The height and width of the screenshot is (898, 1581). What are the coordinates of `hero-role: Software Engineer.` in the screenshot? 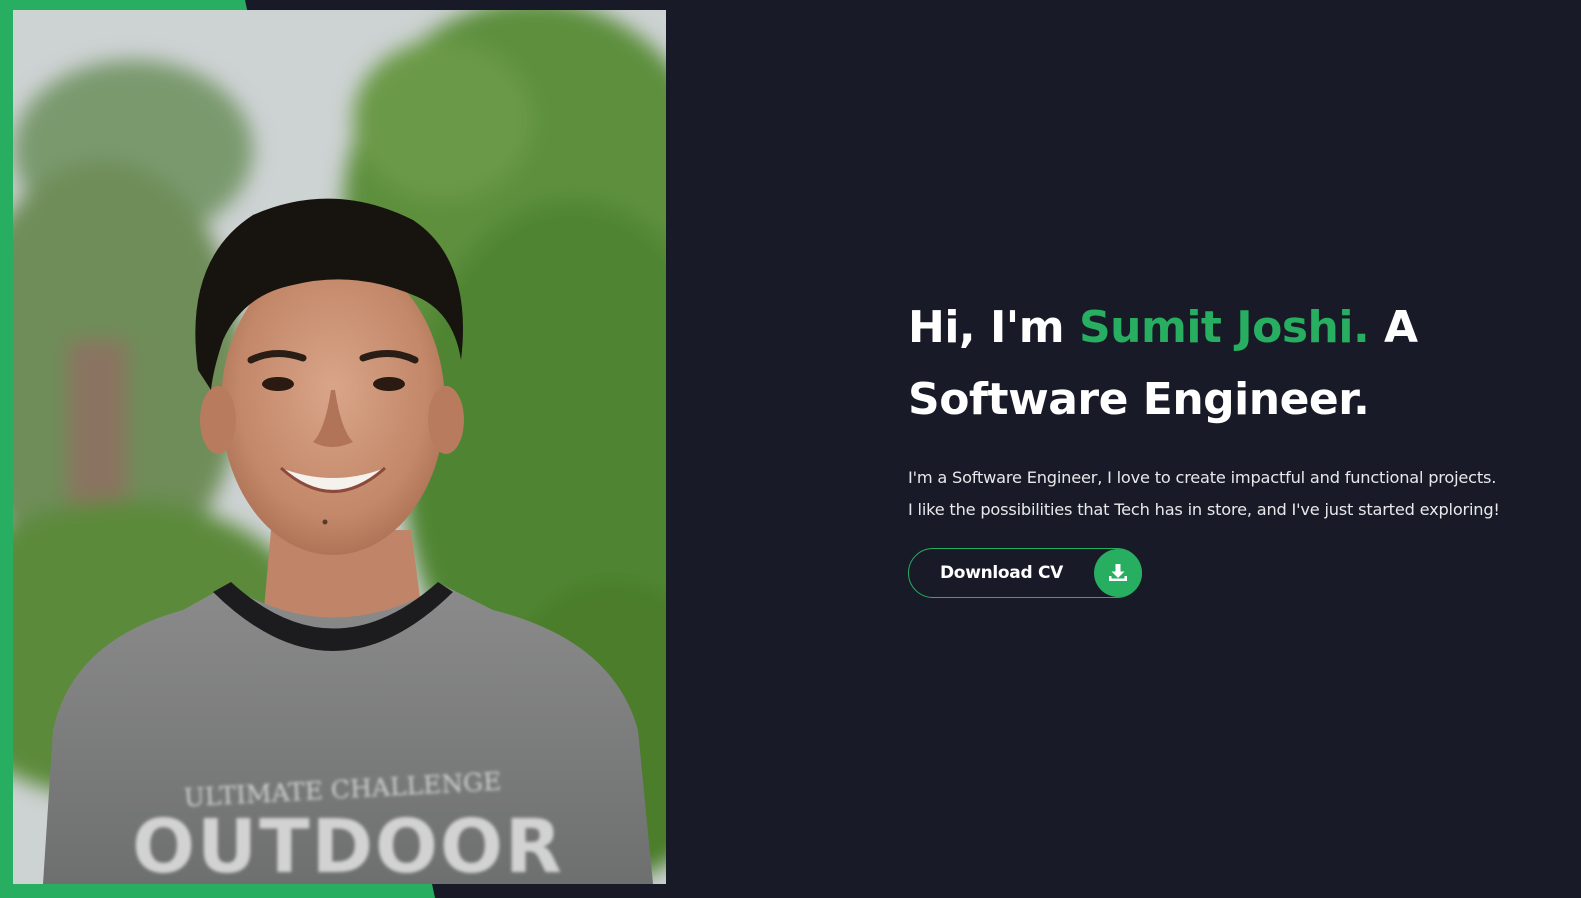 It's located at (1139, 399).